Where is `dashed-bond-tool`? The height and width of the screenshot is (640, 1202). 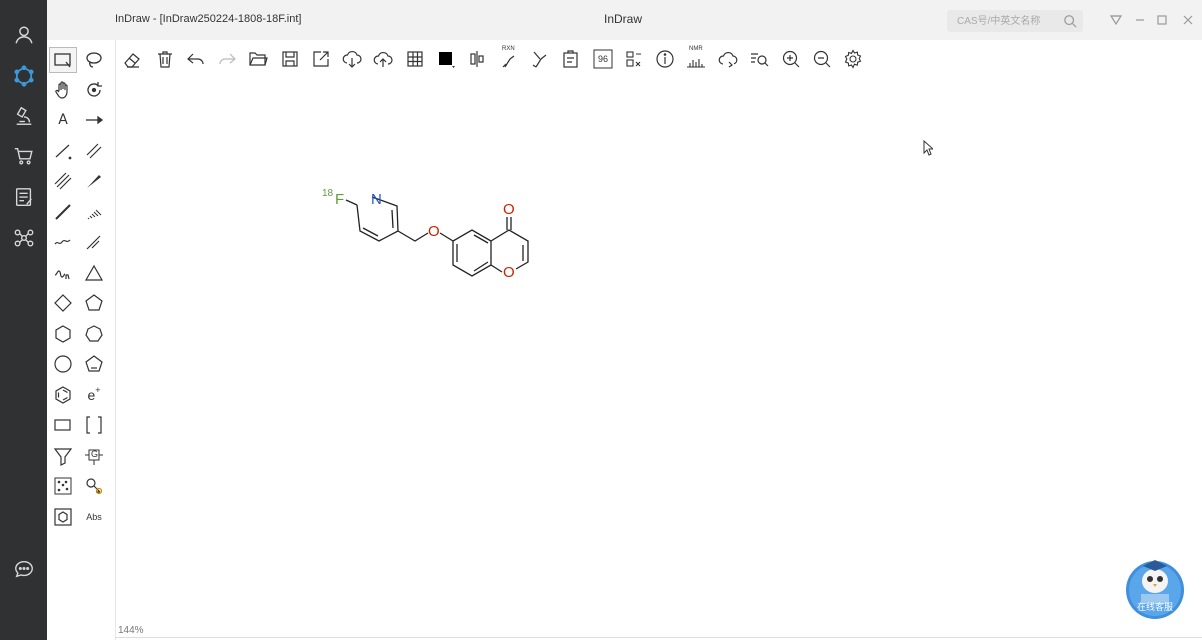
dashed-bond-tool is located at coordinates (94, 242).